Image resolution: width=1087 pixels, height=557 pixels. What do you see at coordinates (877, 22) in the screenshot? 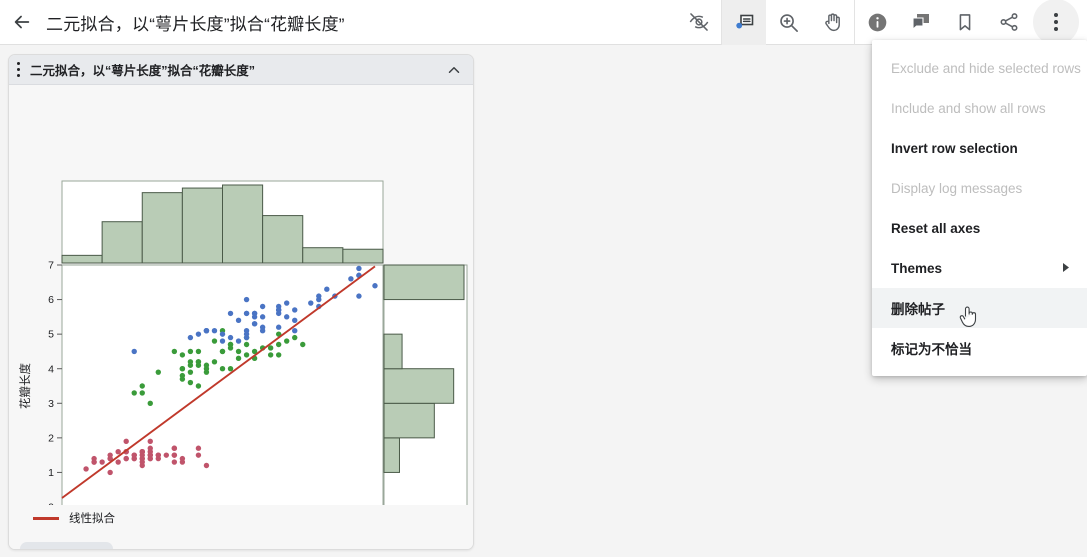
I see `info-icon` at bounding box center [877, 22].